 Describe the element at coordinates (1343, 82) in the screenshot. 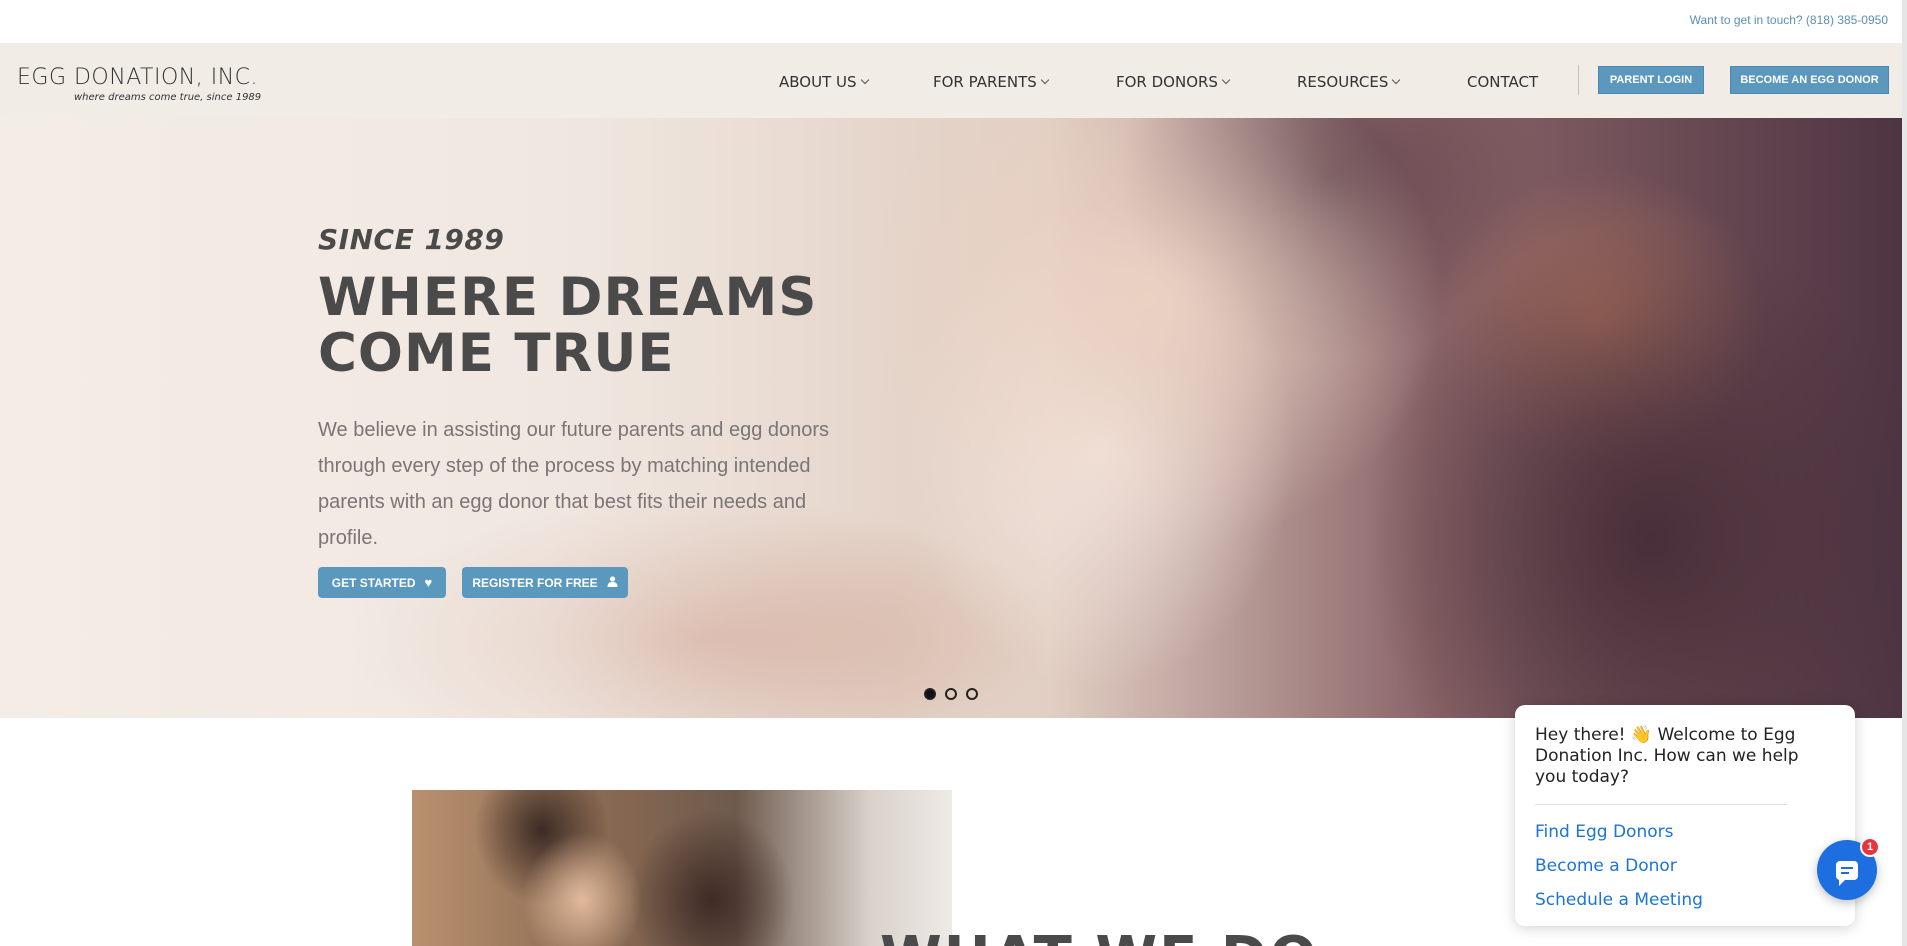

I see `nav-item-label: RESOURCES` at that location.